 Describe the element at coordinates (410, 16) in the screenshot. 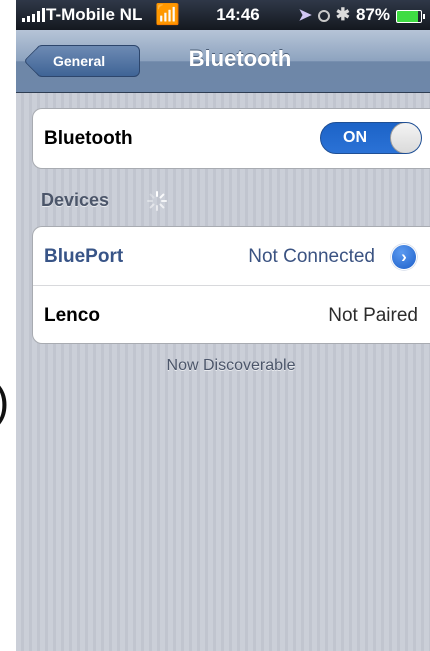

I see `battery-icon` at that location.